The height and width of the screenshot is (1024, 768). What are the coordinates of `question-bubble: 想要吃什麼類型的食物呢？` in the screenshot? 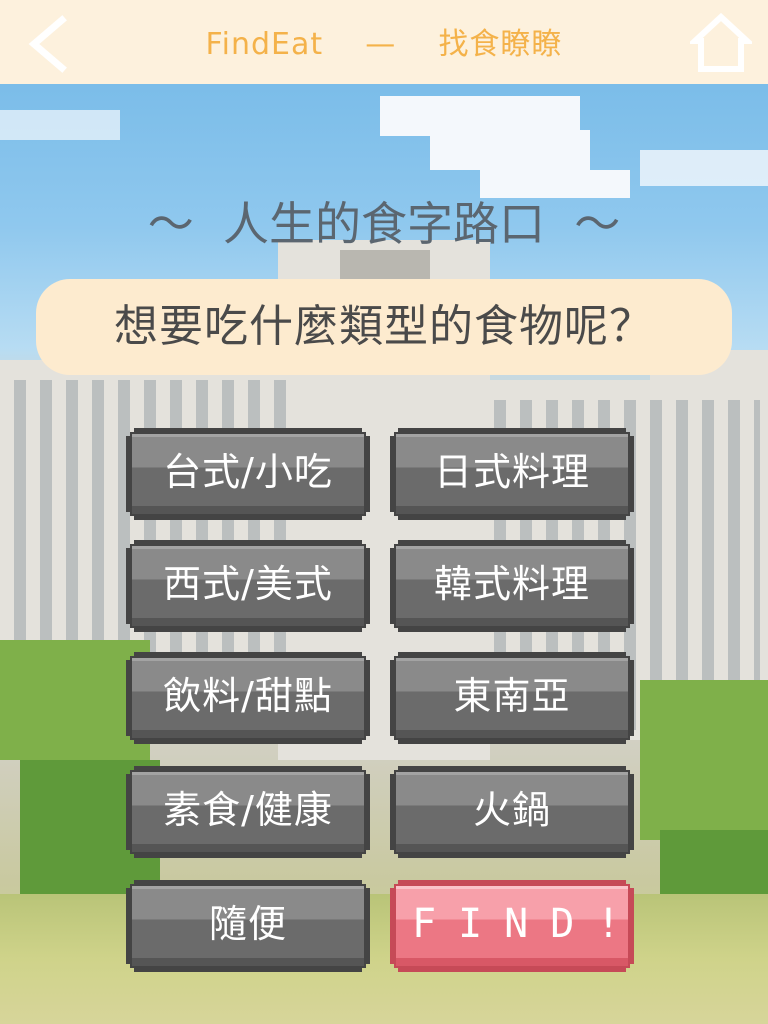 It's located at (384, 327).